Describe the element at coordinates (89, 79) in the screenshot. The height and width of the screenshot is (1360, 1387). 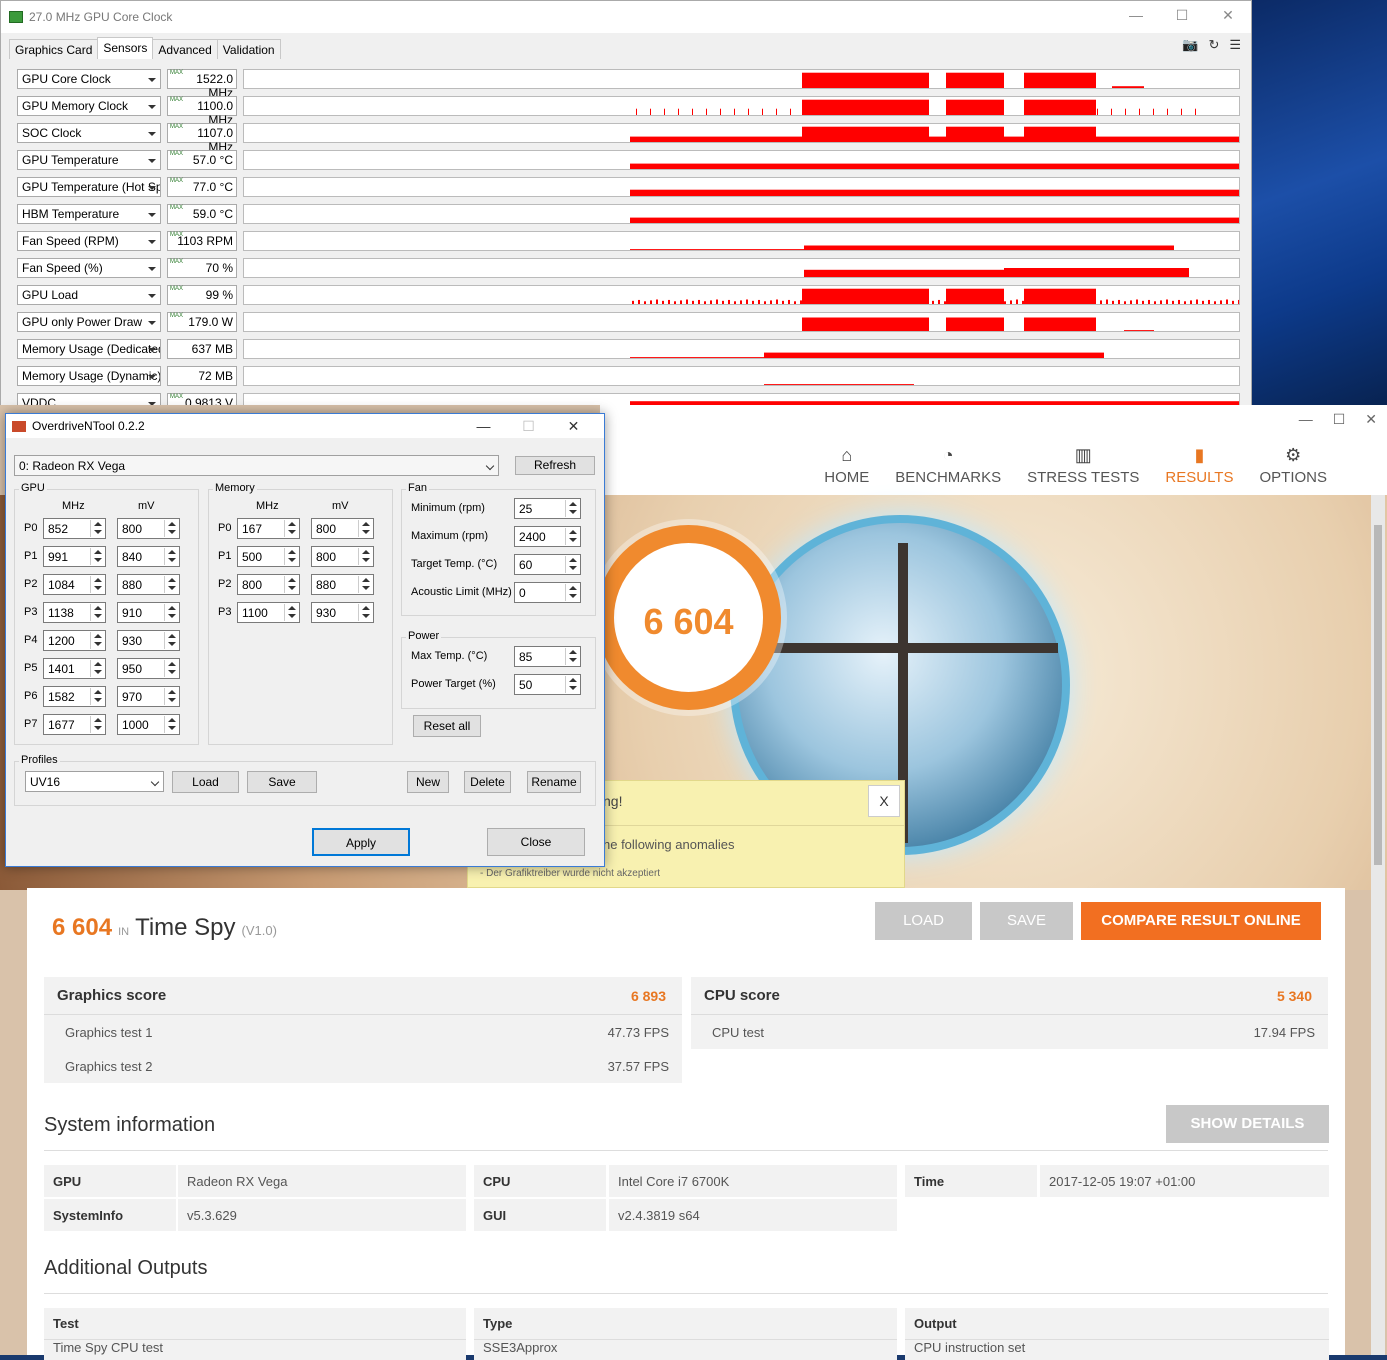
I see `sensor-select: GPU Core Clock` at that location.